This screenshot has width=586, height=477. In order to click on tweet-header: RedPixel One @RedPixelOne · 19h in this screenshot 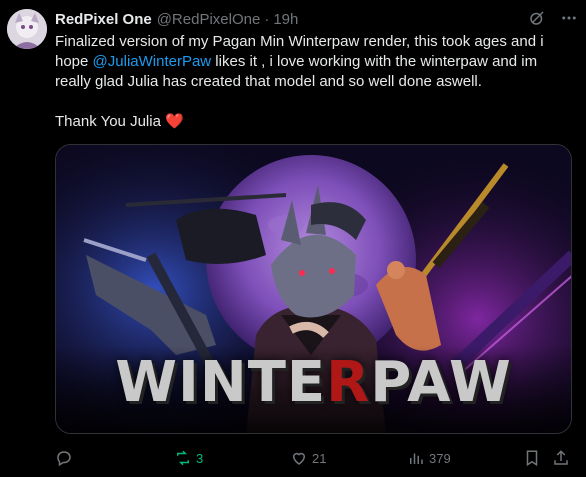, I will do `click(316, 19)`.